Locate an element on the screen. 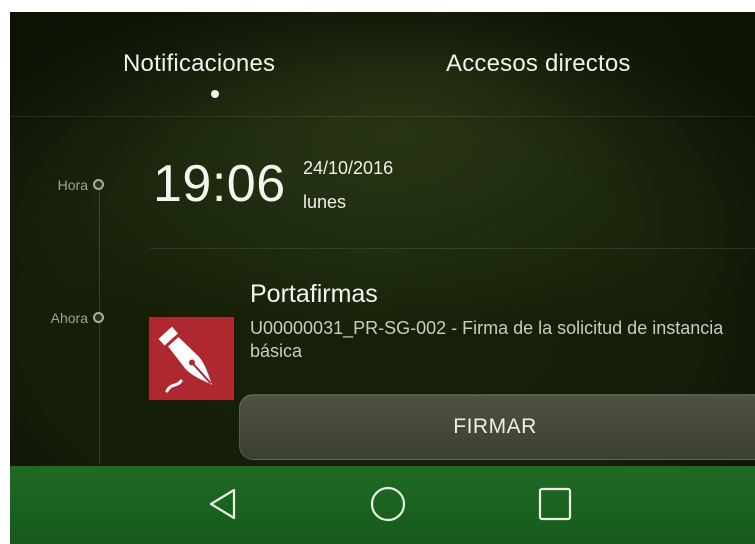  timeline-label-ahora: Ahora is located at coordinates (69, 318).